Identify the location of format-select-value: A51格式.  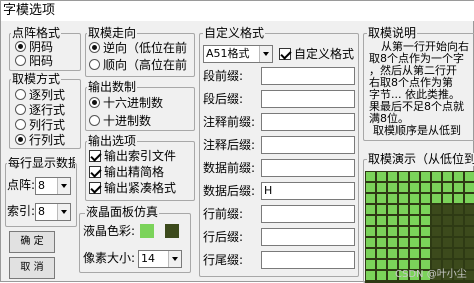
(228, 53).